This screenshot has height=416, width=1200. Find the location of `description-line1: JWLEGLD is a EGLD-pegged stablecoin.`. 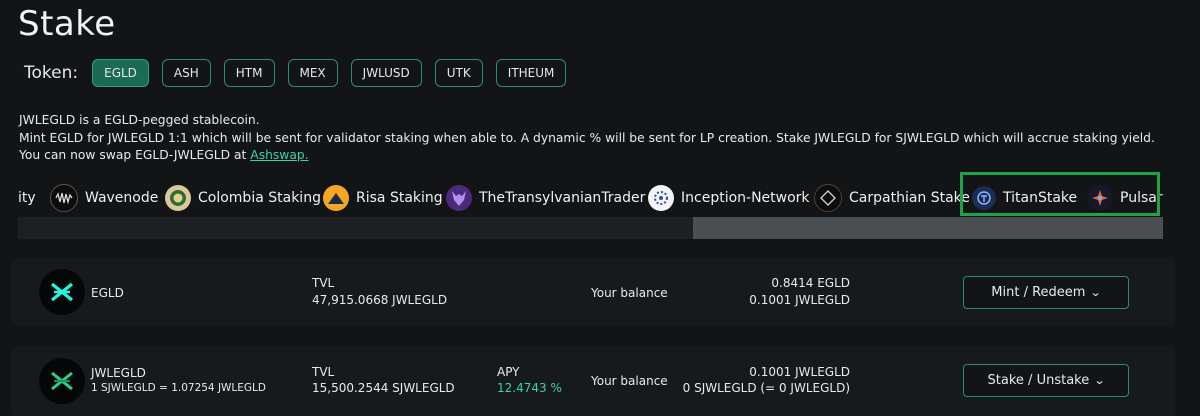

description-line1: JWLEGLD is a EGLD-pegged stablecoin. is located at coordinates (139, 120).